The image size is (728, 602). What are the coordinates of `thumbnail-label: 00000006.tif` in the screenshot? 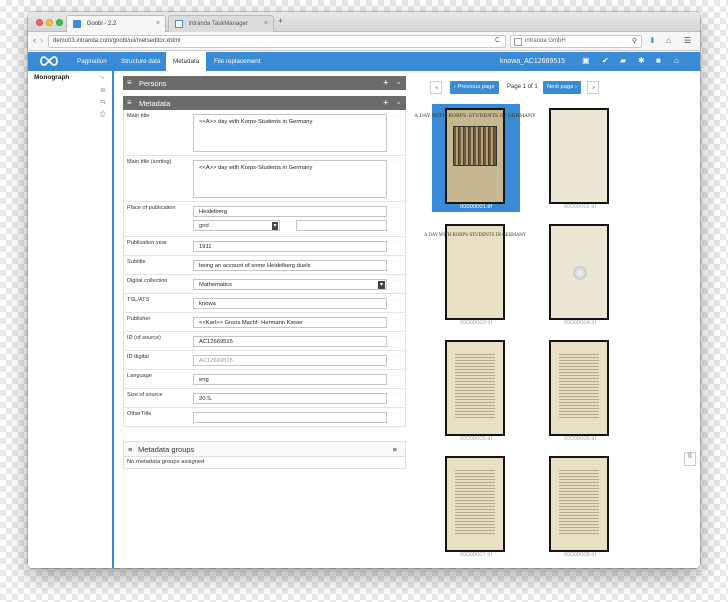 It's located at (580, 439).